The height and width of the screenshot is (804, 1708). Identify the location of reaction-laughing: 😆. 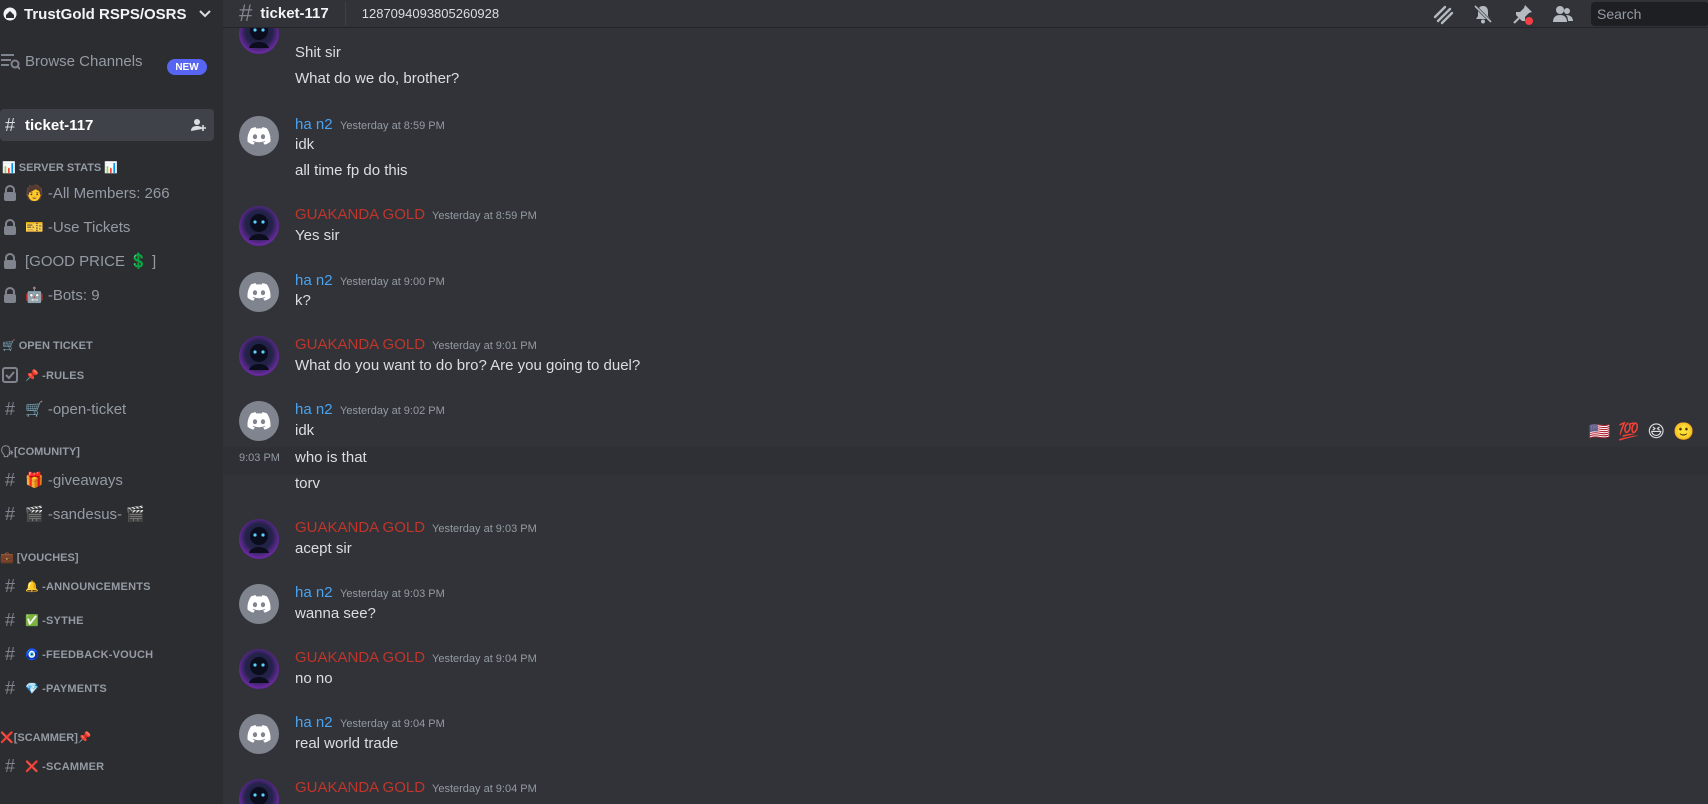
(1656, 432).